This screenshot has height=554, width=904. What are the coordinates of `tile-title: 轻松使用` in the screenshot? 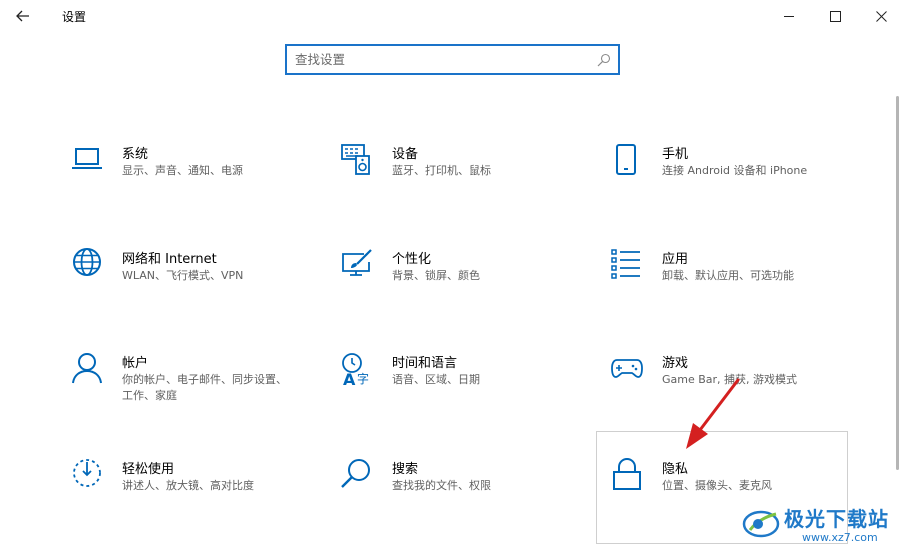 It's located at (148, 469).